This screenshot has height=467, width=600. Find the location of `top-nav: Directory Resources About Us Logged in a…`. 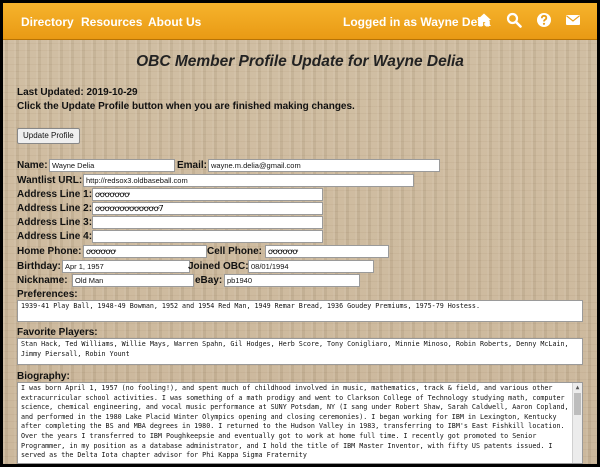

top-nav: Directory Resources About Us Logged in a… is located at coordinates (300, 21).